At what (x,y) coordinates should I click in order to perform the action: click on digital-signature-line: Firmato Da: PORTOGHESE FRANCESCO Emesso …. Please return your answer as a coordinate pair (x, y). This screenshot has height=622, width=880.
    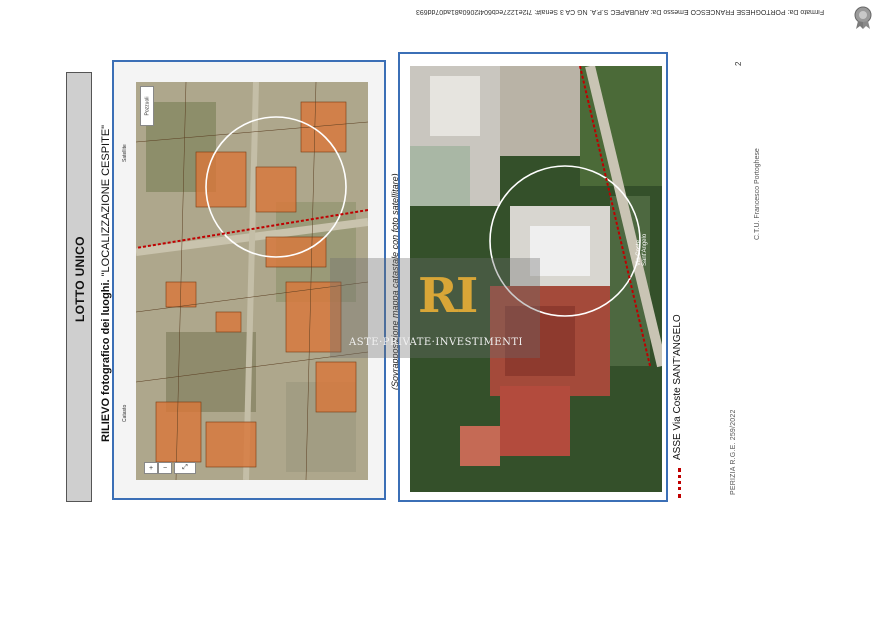
    Looking at the image, I should click on (620, 11).